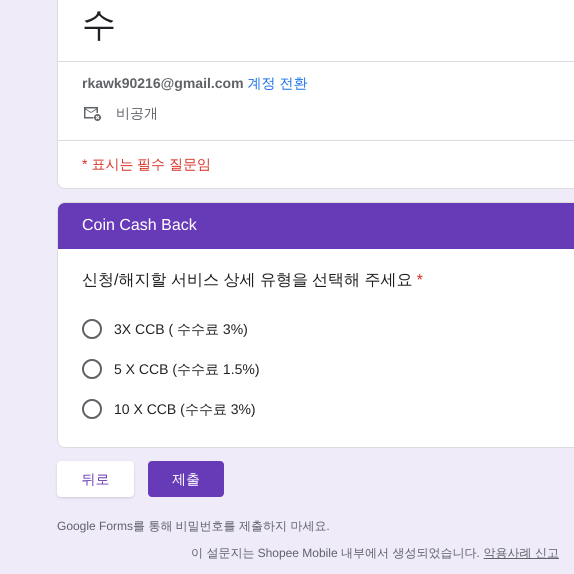 This screenshot has width=574, height=574. What do you see at coordinates (92, 113) in the screenshot?
I see `mail-blocked-icon` at bounding box center [92, 113].